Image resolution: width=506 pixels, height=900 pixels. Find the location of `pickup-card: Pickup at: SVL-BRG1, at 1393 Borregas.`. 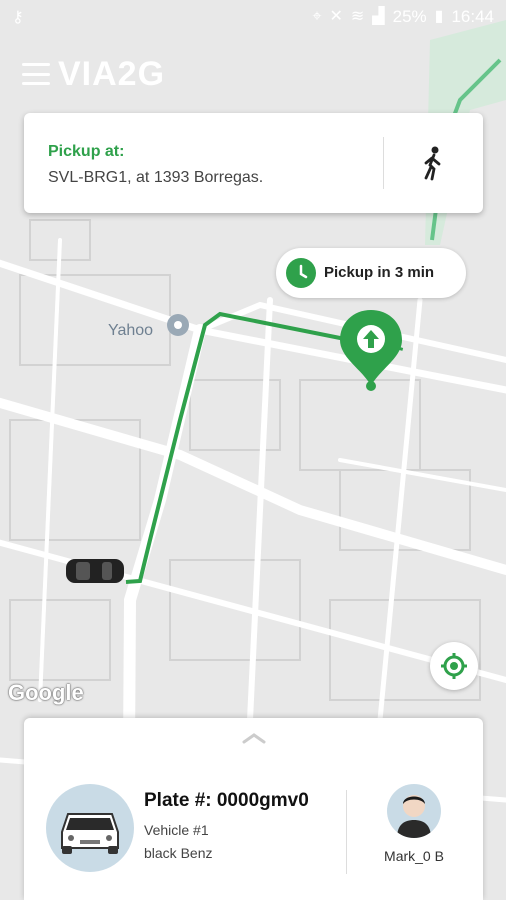

pickup-card: Pickup at: SVL-BRG1, at 1393 Borregas. is located at coordinates (253, 163).